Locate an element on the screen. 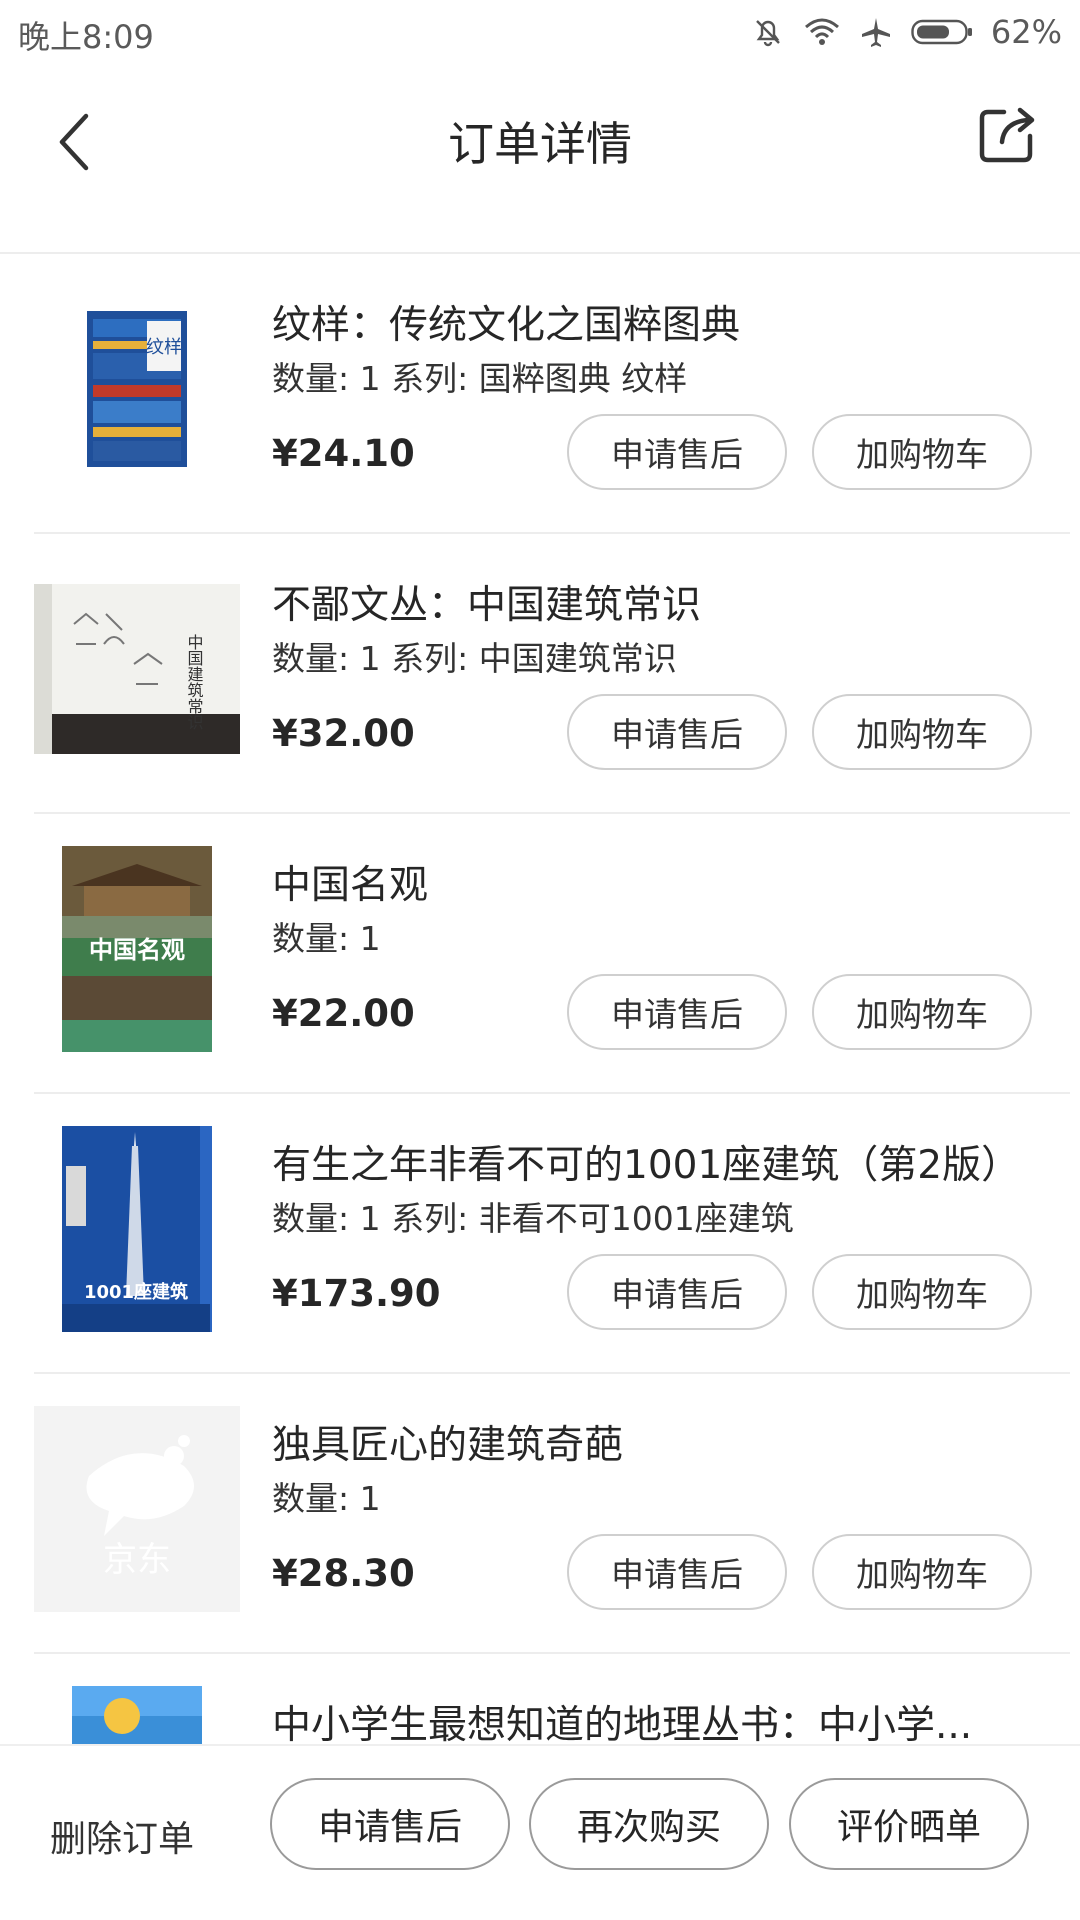 This screenshot has width=1080, height=1920. order-item: 京东 独具匠心的建筑奇葩 数量: 1 ¥28.30 申请售后 加购物车 is located at coordinates (540, 1514).